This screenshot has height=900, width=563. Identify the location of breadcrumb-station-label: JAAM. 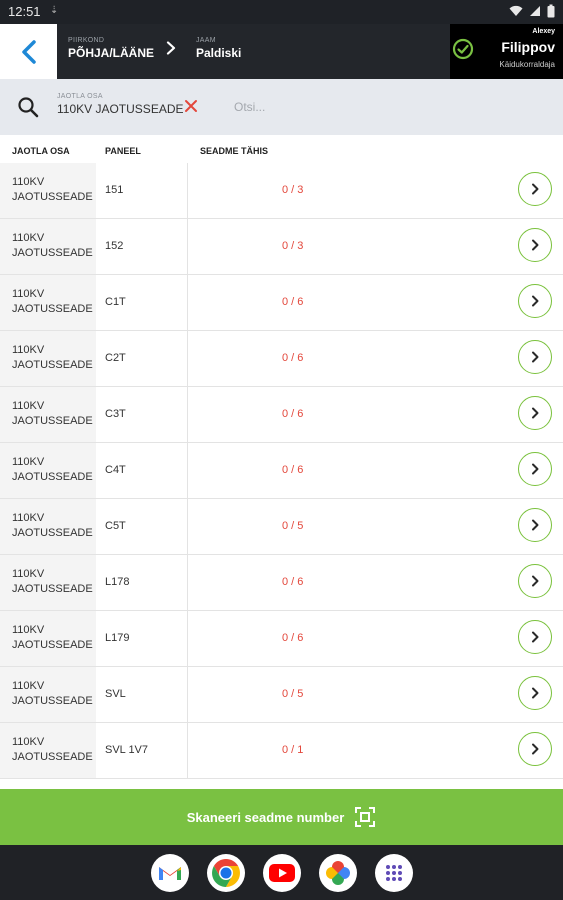
(206, 40).